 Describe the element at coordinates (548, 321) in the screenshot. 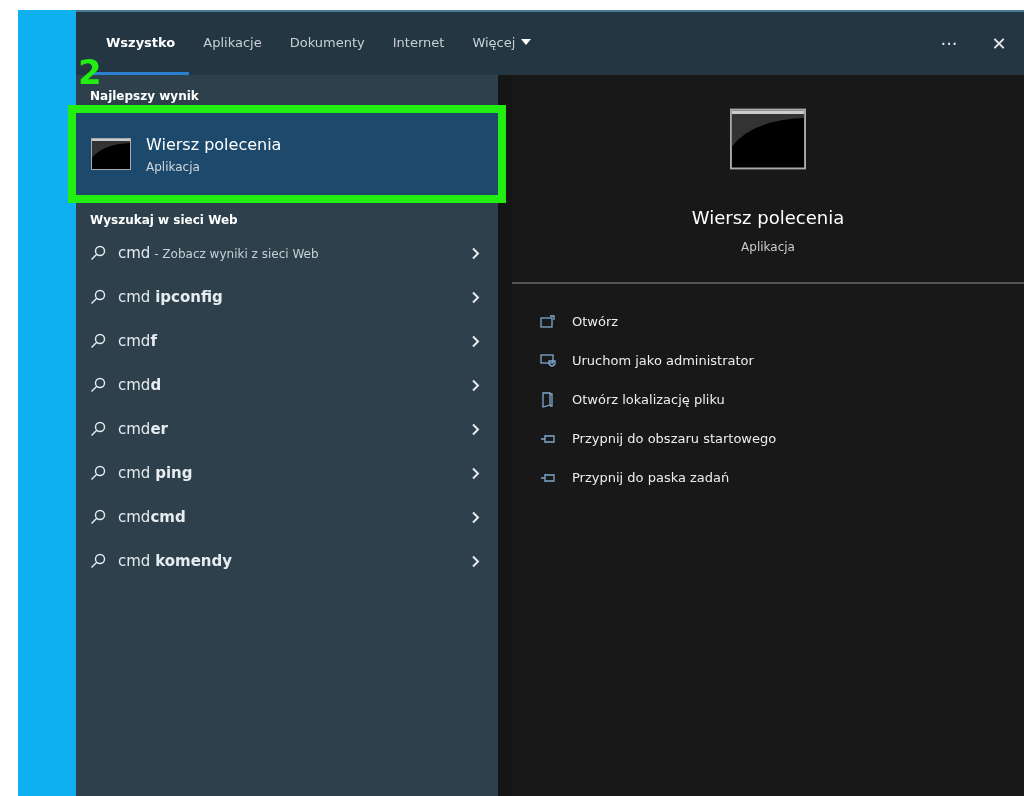

I see `open-window-icon` at that location.